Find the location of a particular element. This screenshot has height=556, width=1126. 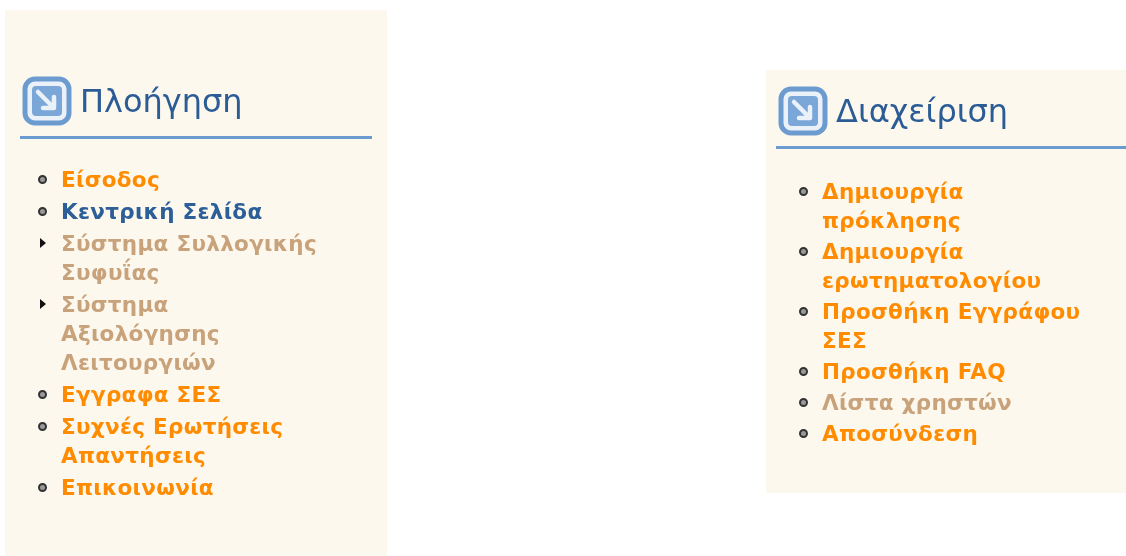

panel-title: Πλοήγηση is located at coordinates (161, 101).